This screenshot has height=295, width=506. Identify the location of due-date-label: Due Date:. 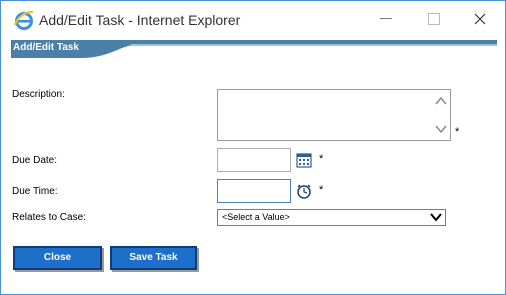
(35, 160).